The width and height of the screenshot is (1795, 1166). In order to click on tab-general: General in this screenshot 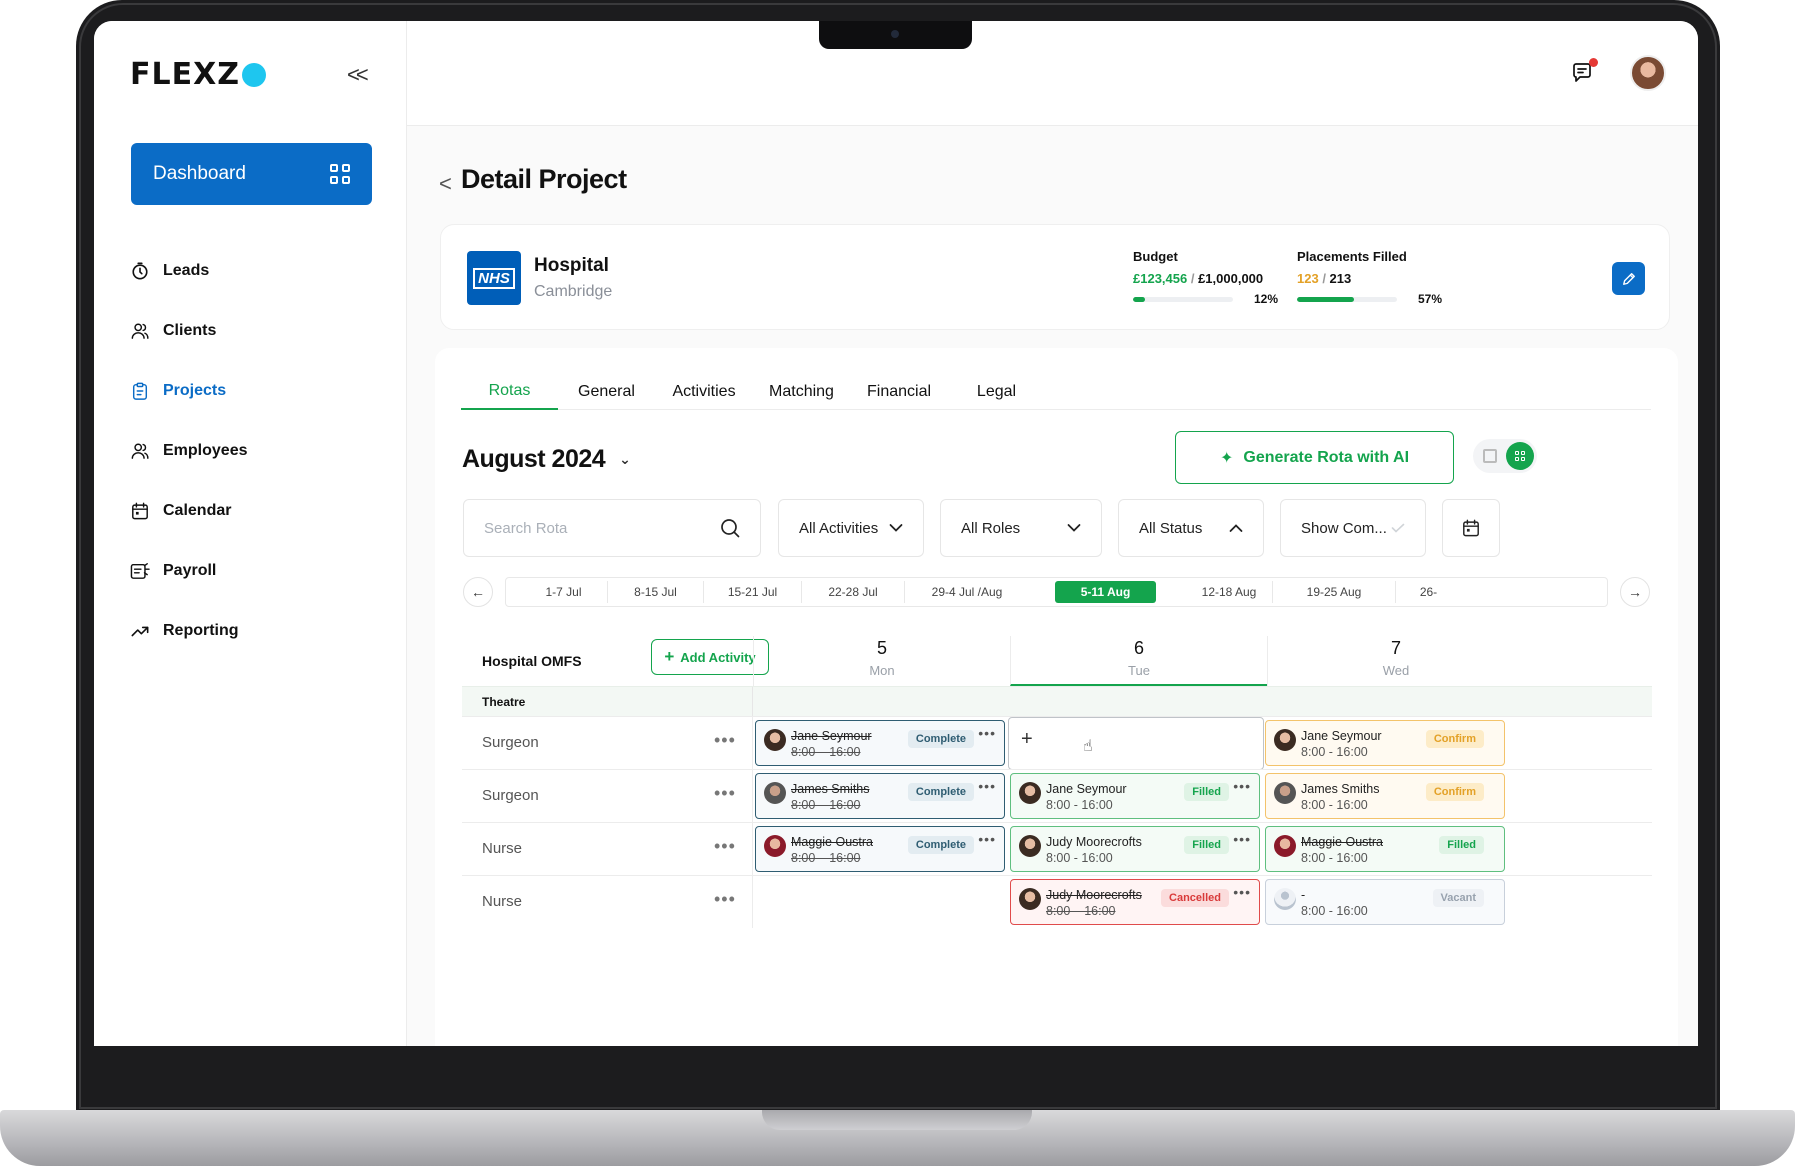, I will do `click(606, 392)`.